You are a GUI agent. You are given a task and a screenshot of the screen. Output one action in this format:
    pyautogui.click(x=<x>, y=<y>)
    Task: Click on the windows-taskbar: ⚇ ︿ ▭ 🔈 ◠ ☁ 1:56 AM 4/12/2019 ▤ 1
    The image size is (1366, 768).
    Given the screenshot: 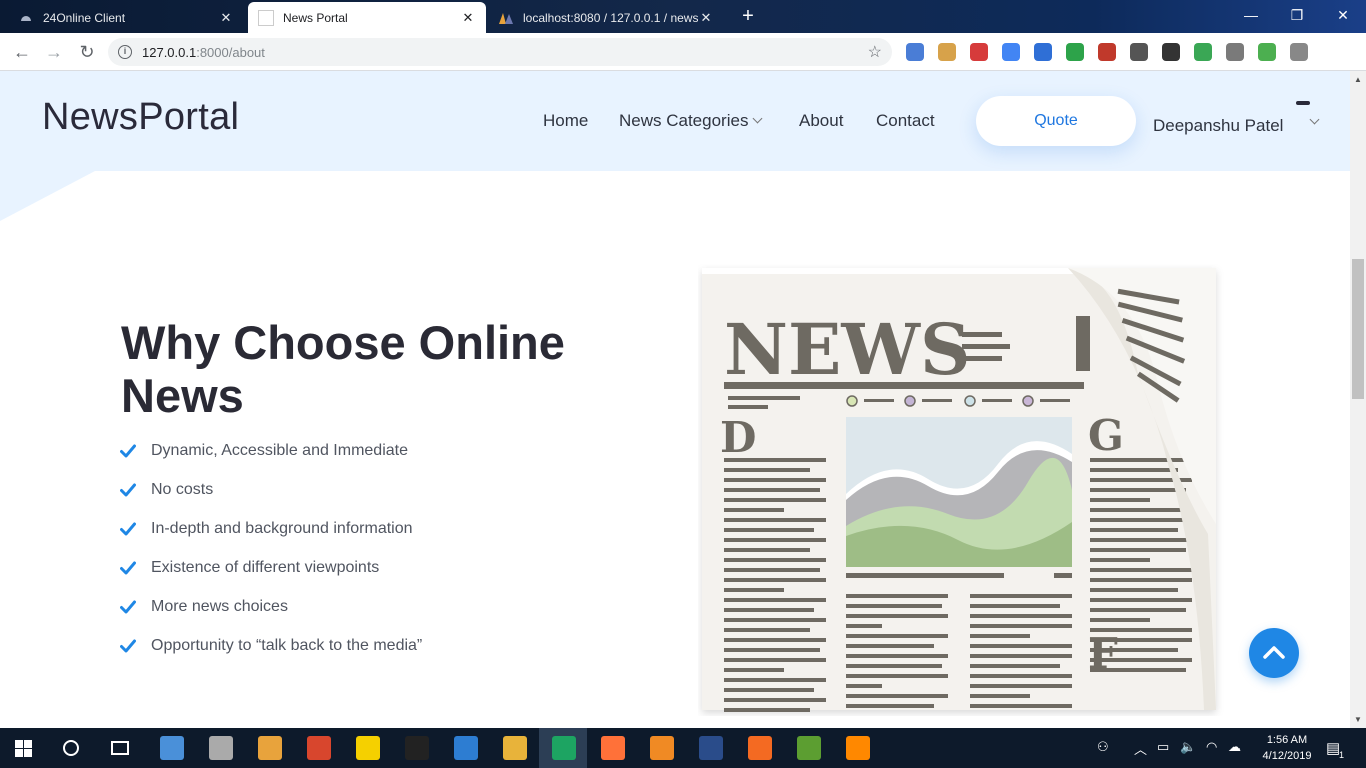 What is the action you would take?
    pyautogui.click(x=683, y=748)
    